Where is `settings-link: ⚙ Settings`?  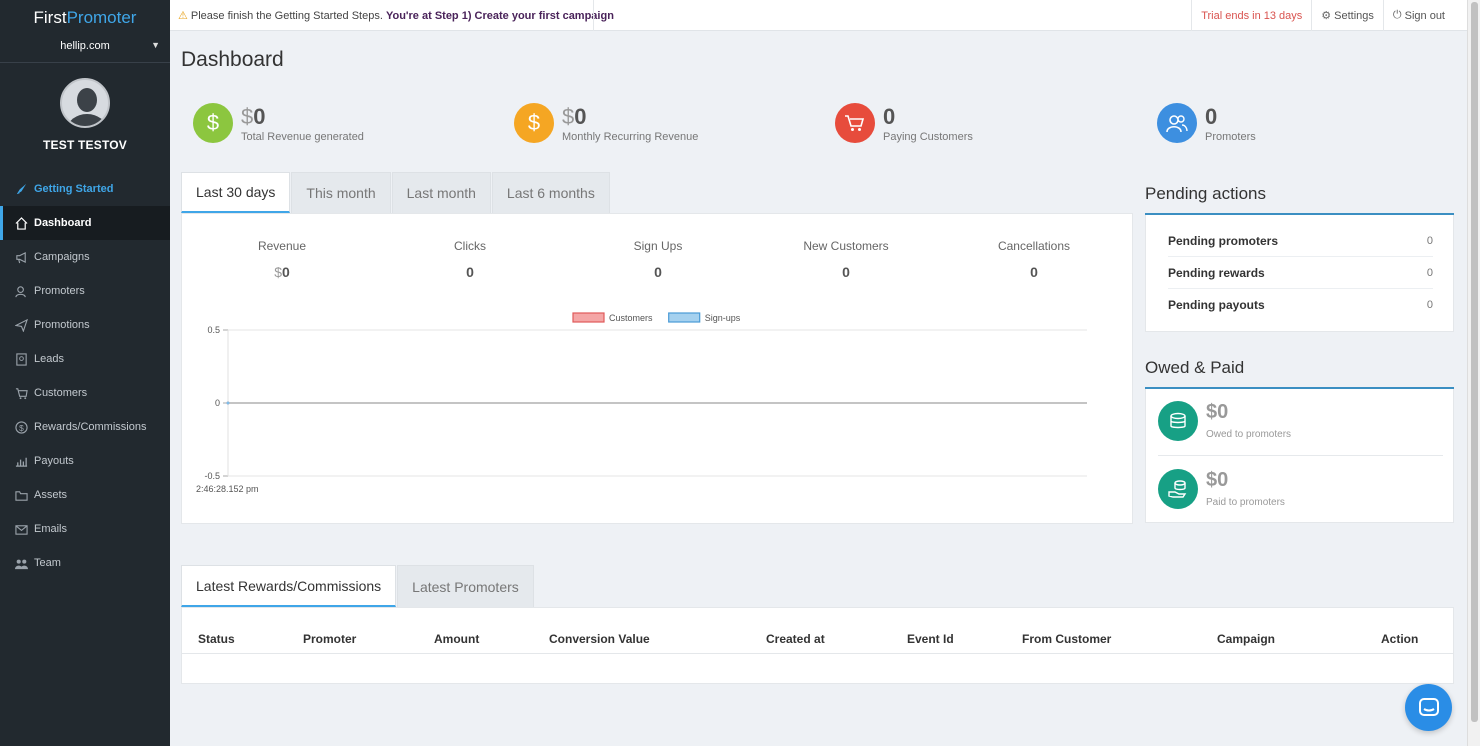
settings-link: ⚙ Settings is located at coordinates (1347, 15).